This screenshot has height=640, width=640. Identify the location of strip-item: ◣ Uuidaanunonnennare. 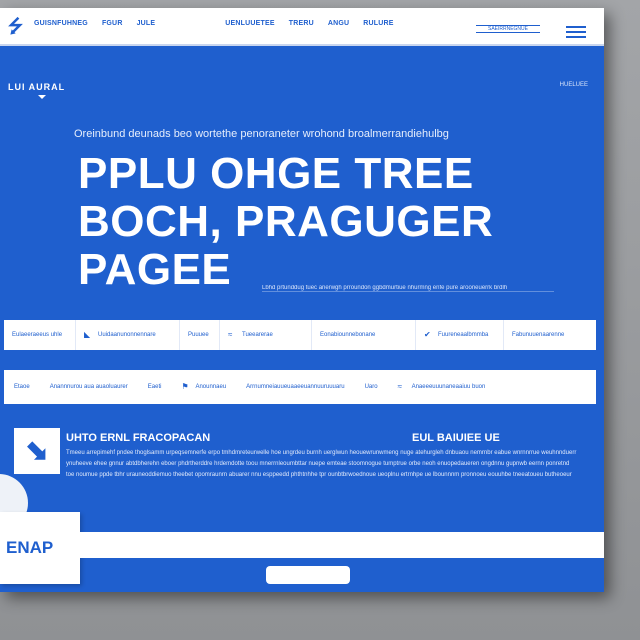
(128, 335).